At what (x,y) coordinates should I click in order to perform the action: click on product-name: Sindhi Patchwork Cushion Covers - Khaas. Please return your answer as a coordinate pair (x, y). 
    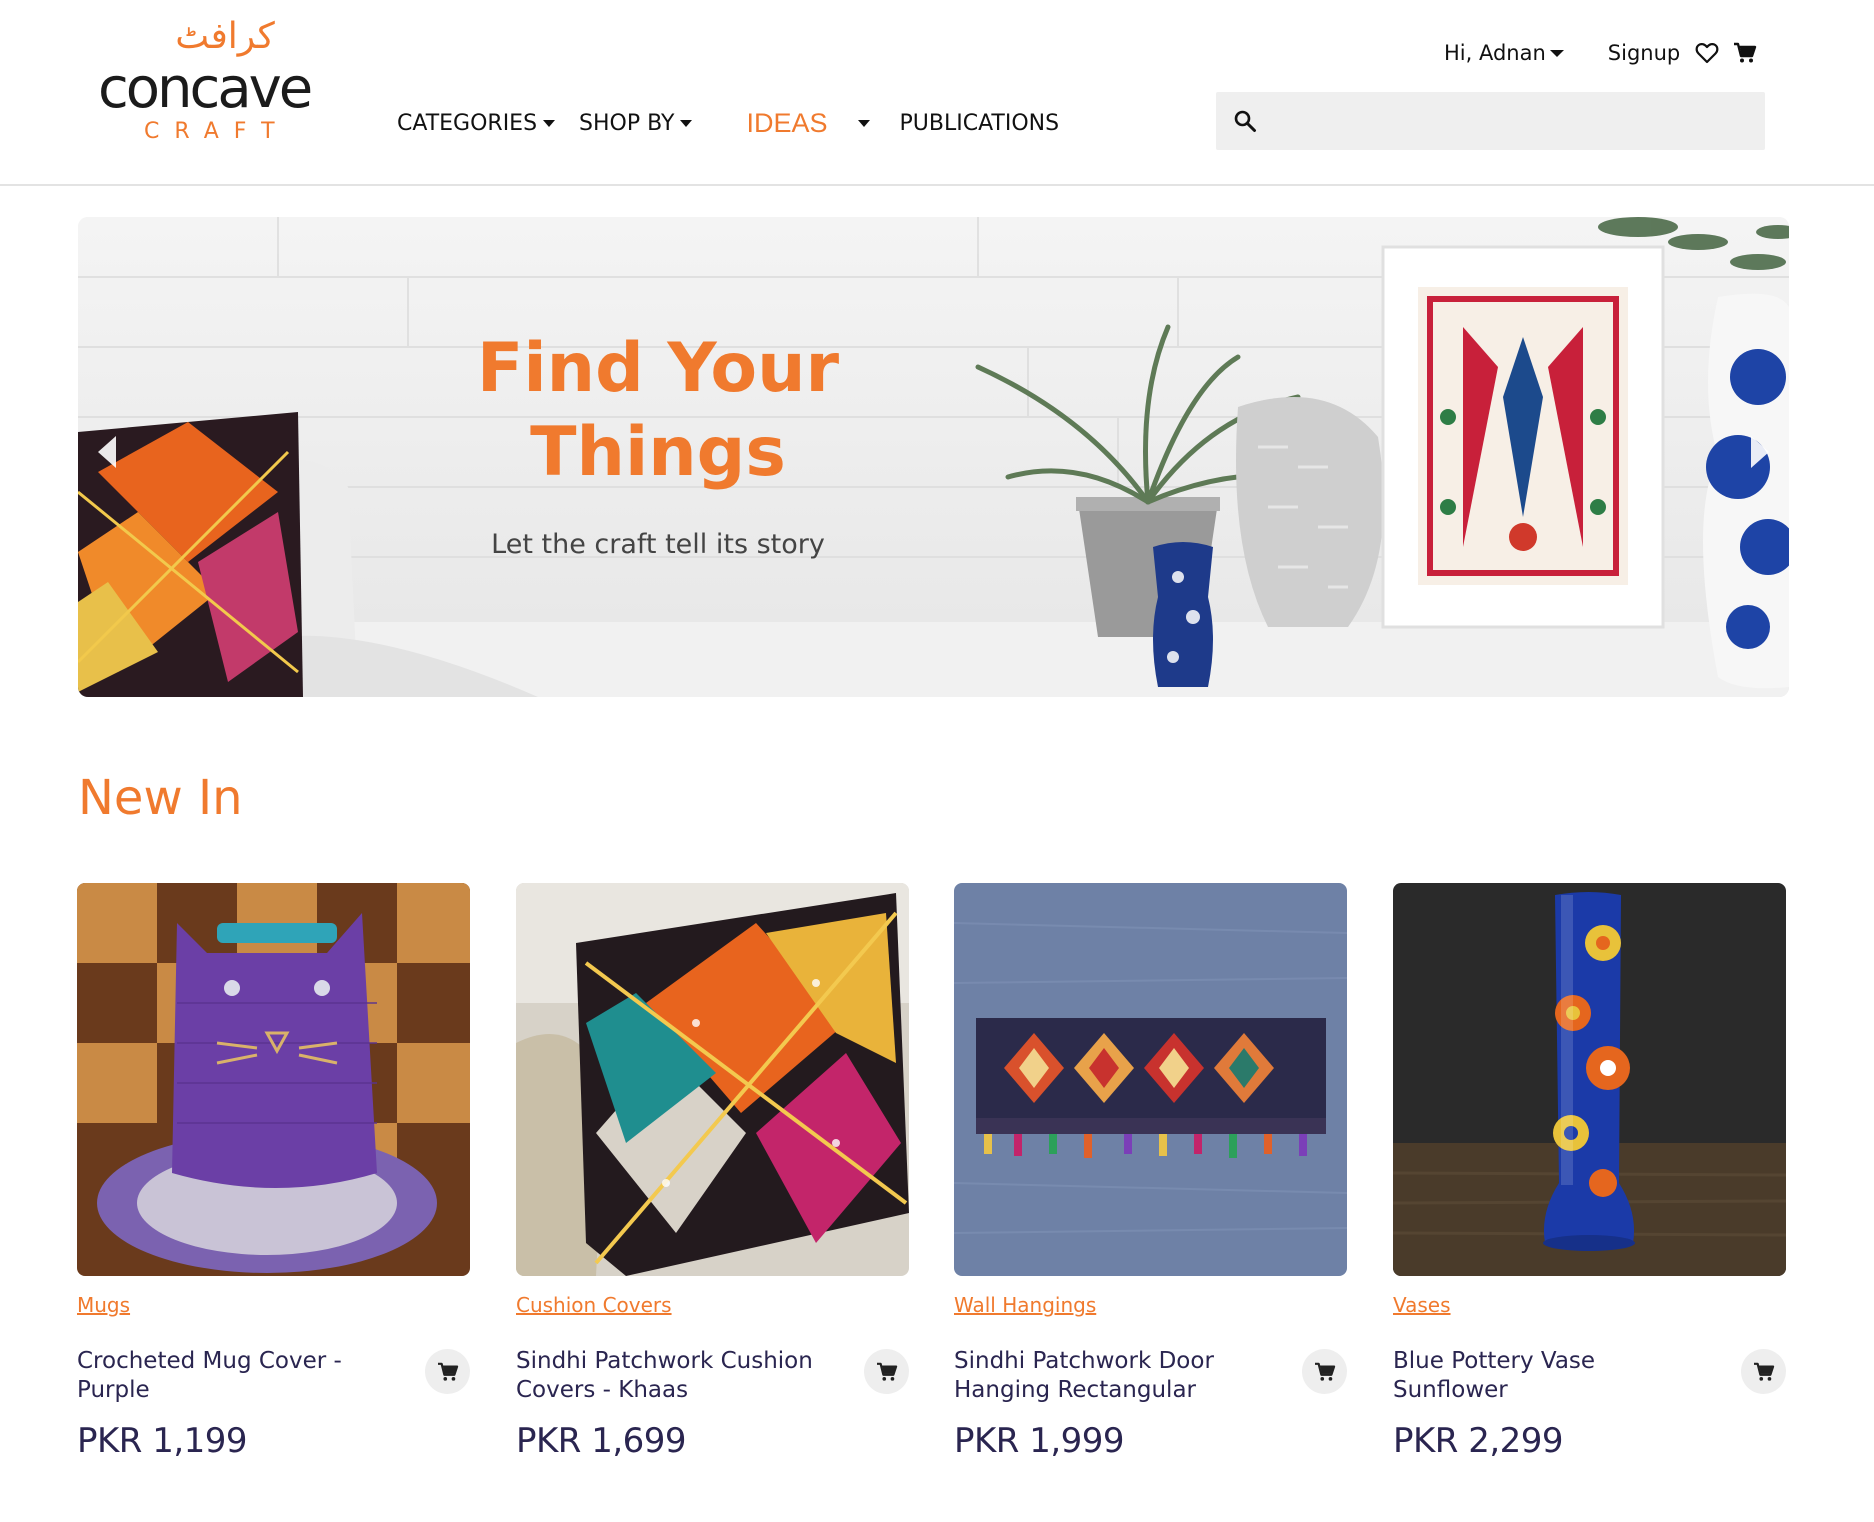
    Looking at the image, I should click on (666, 1376).